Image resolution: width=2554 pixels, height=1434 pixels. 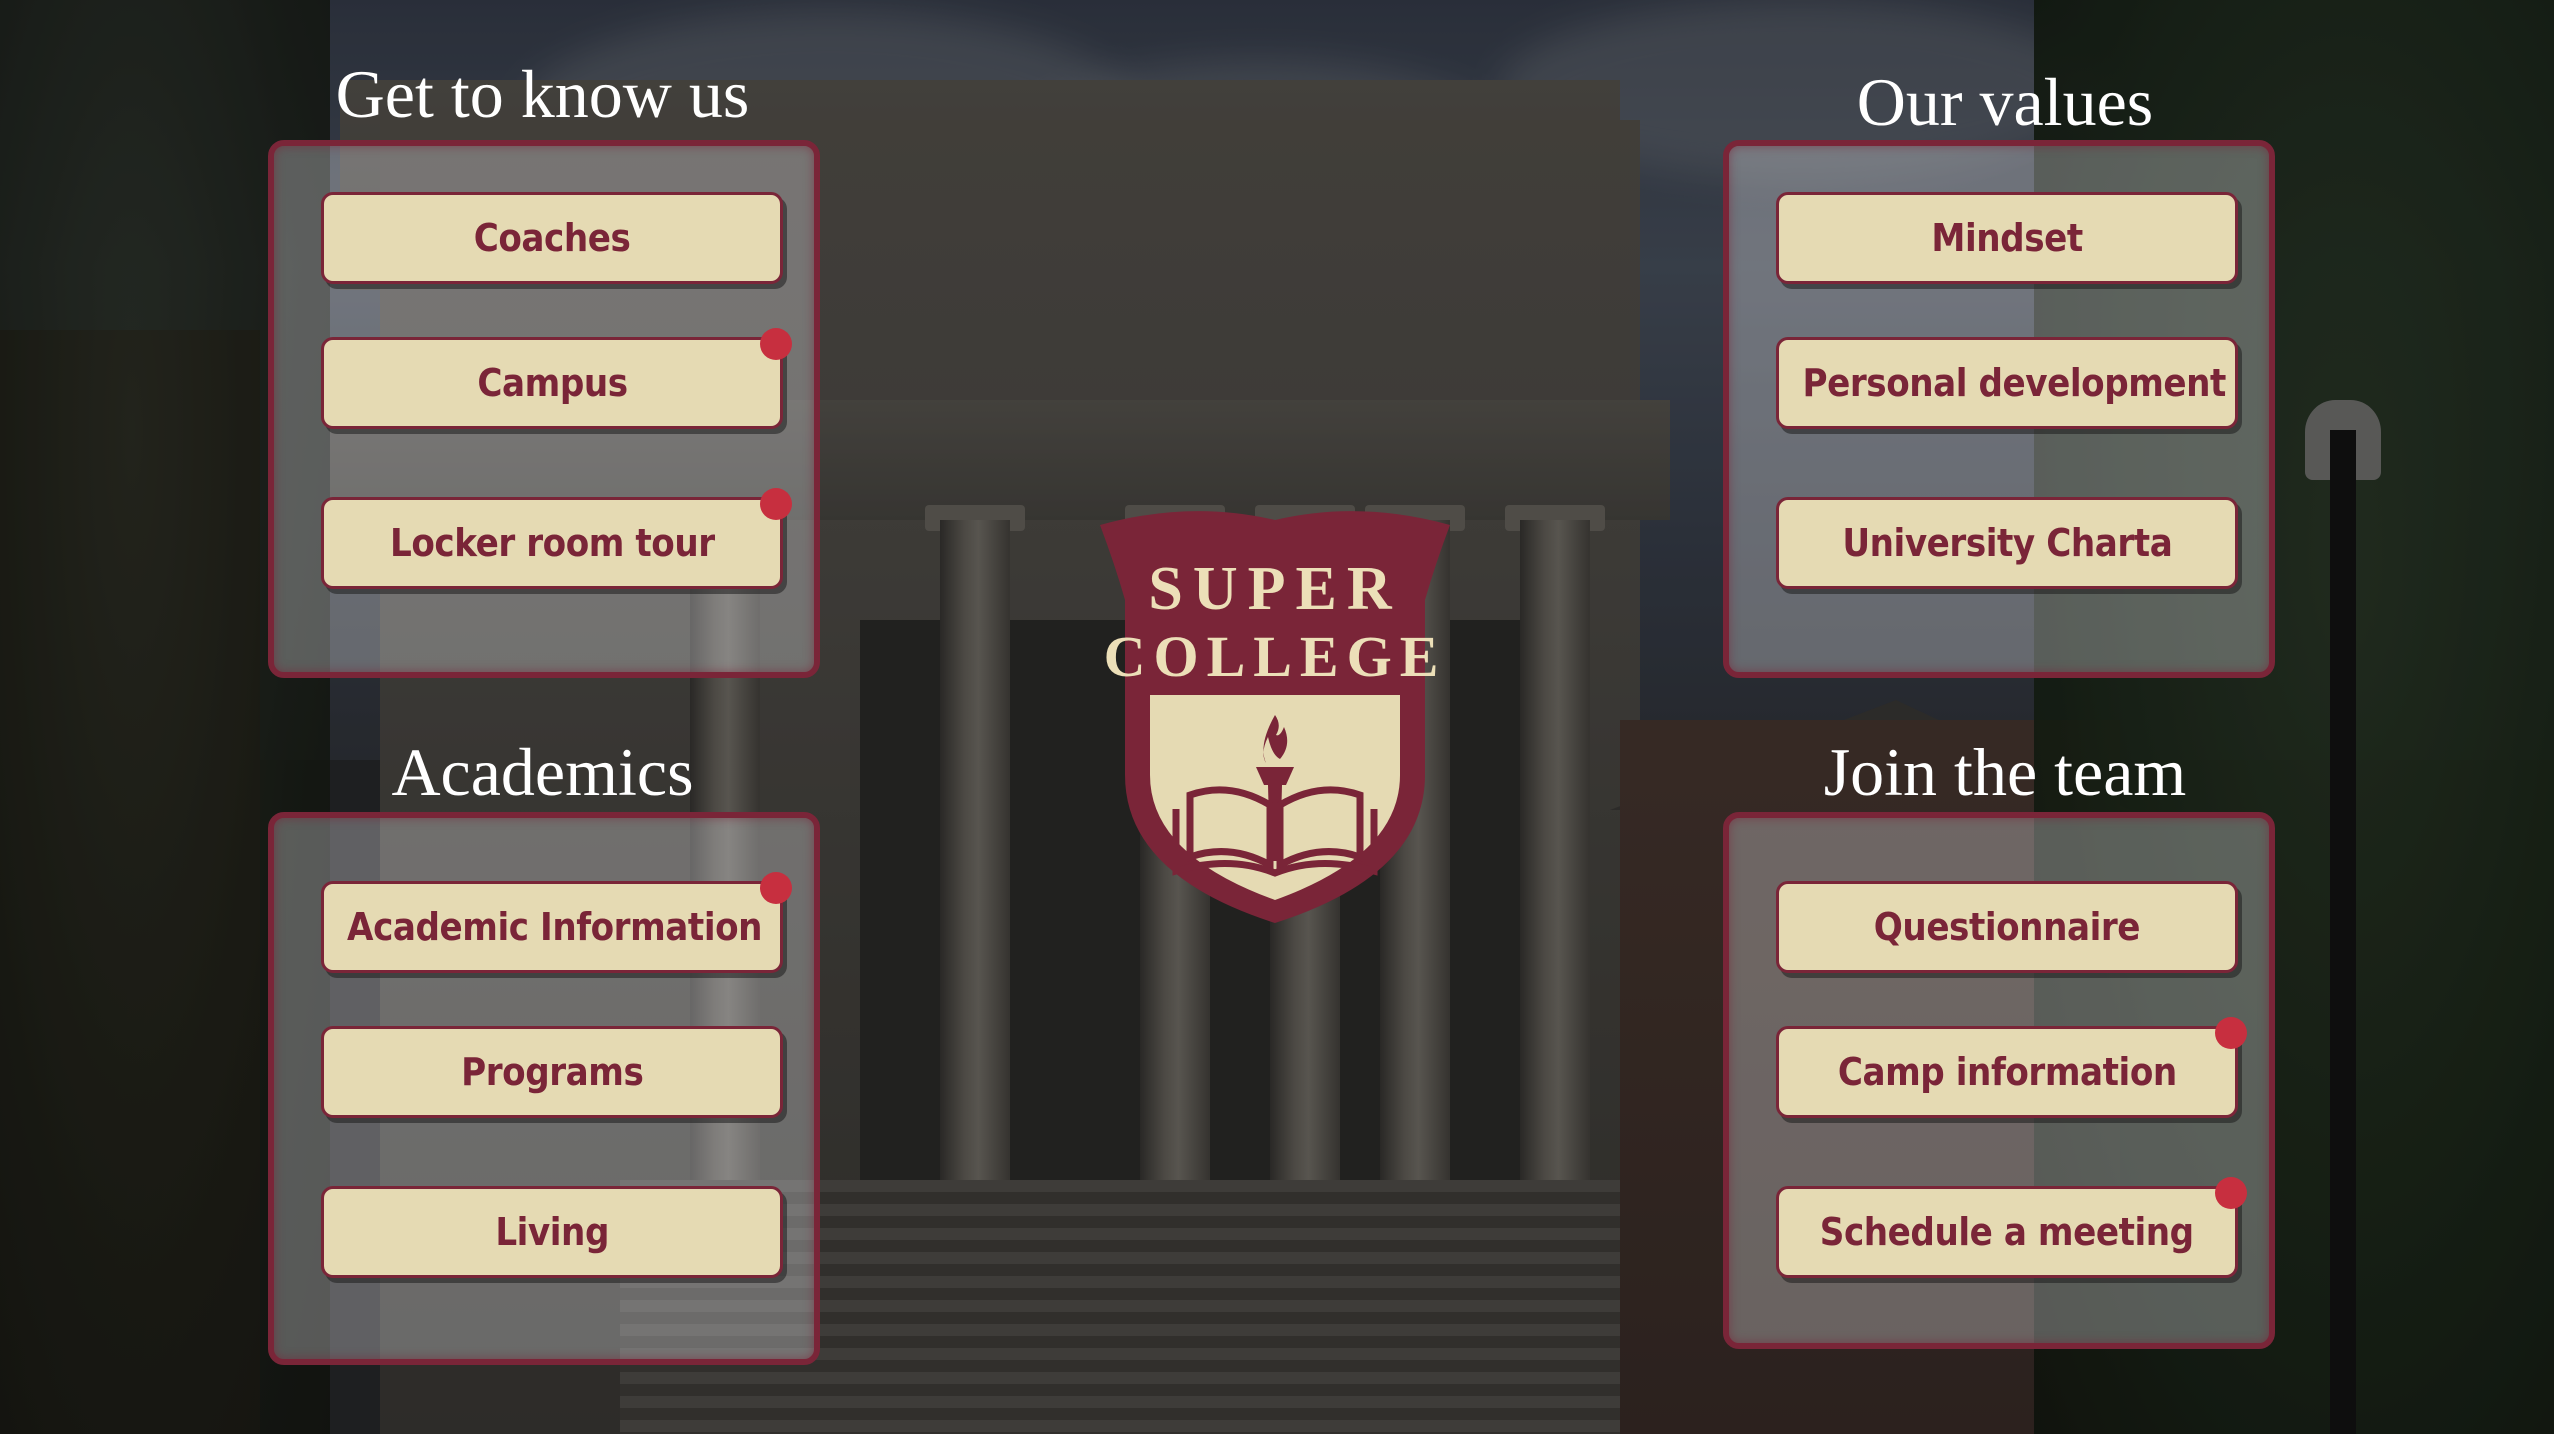 I want to click on button-label: Questionnaire, so click(x=2007, y=927).